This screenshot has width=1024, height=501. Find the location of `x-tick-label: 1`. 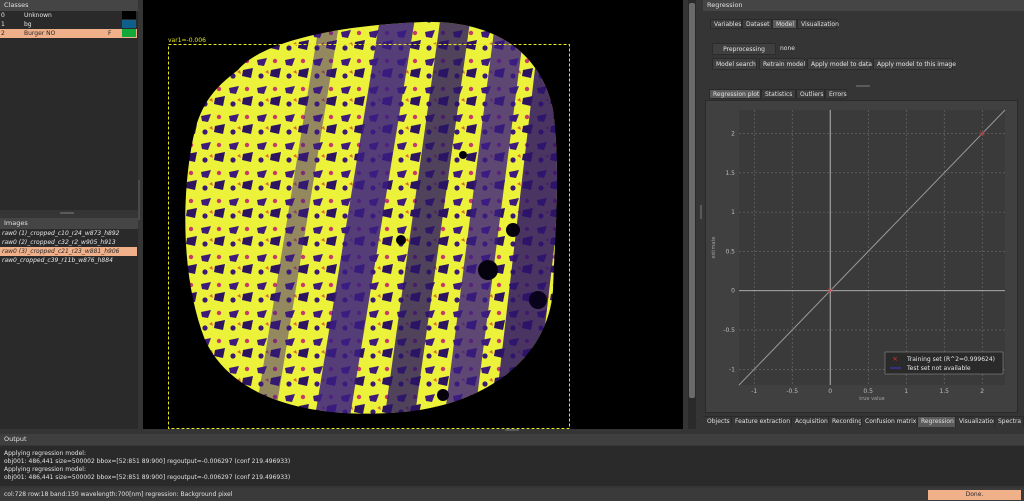

x-tick-label: 1 is located at coordinates (906, 391).